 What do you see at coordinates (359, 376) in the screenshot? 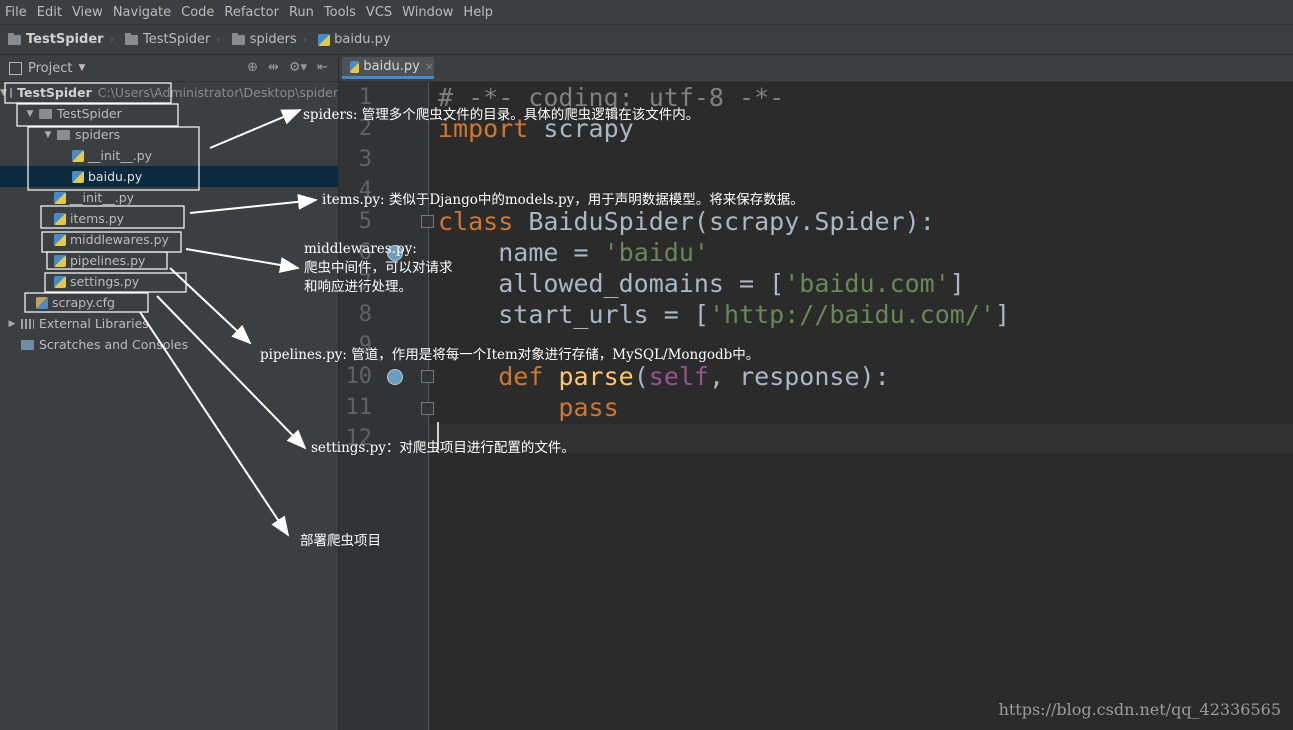
I see `line-number: 10` at bounding box center [359, 376].